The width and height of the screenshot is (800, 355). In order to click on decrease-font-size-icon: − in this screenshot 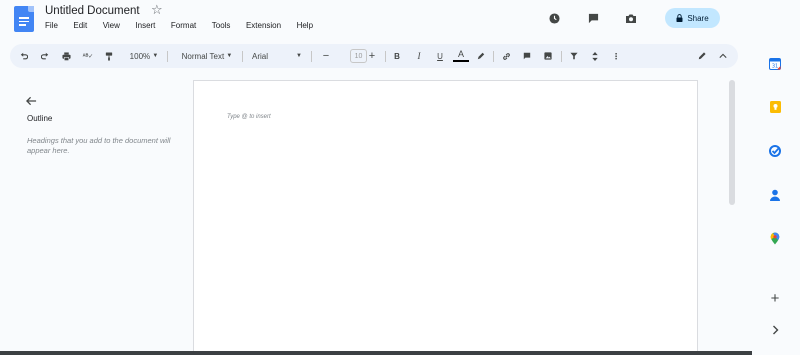, I will do `click(326, 56)`.